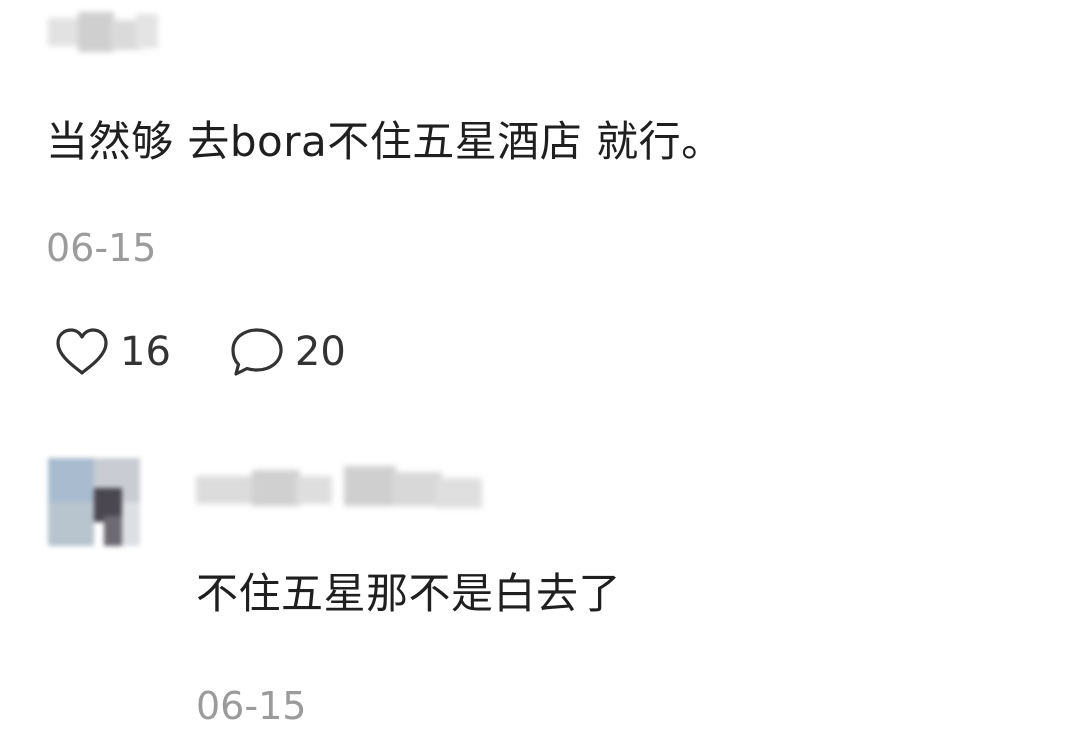  I want to click on like-count: 16, so click(145, 352).